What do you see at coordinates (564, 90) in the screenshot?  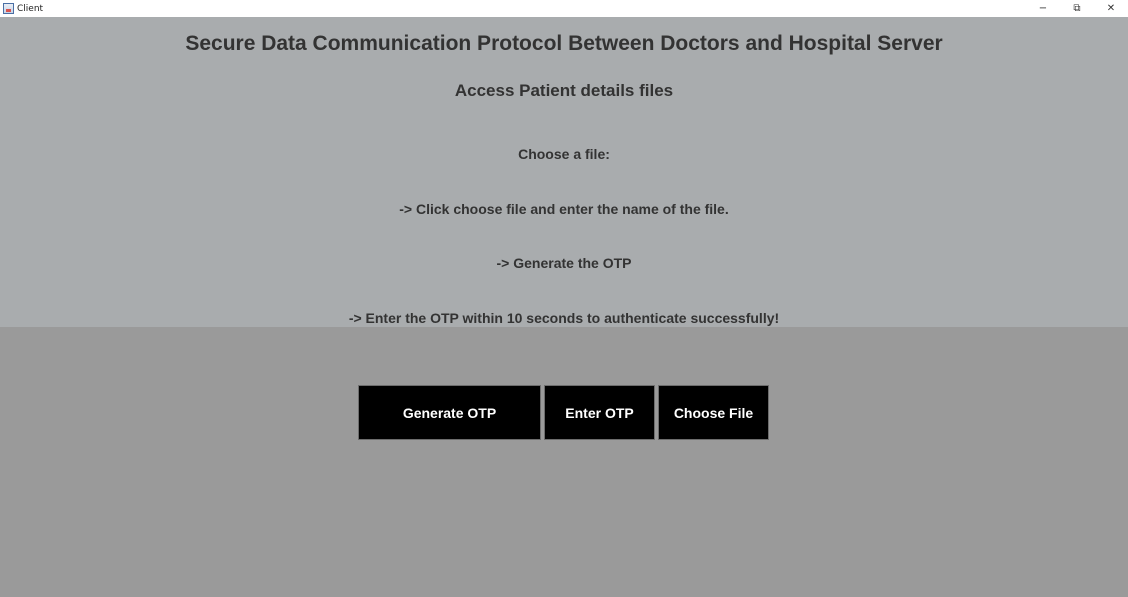 I see `page-subtitle: Access Patient details files` at bounding box center [564, 90].